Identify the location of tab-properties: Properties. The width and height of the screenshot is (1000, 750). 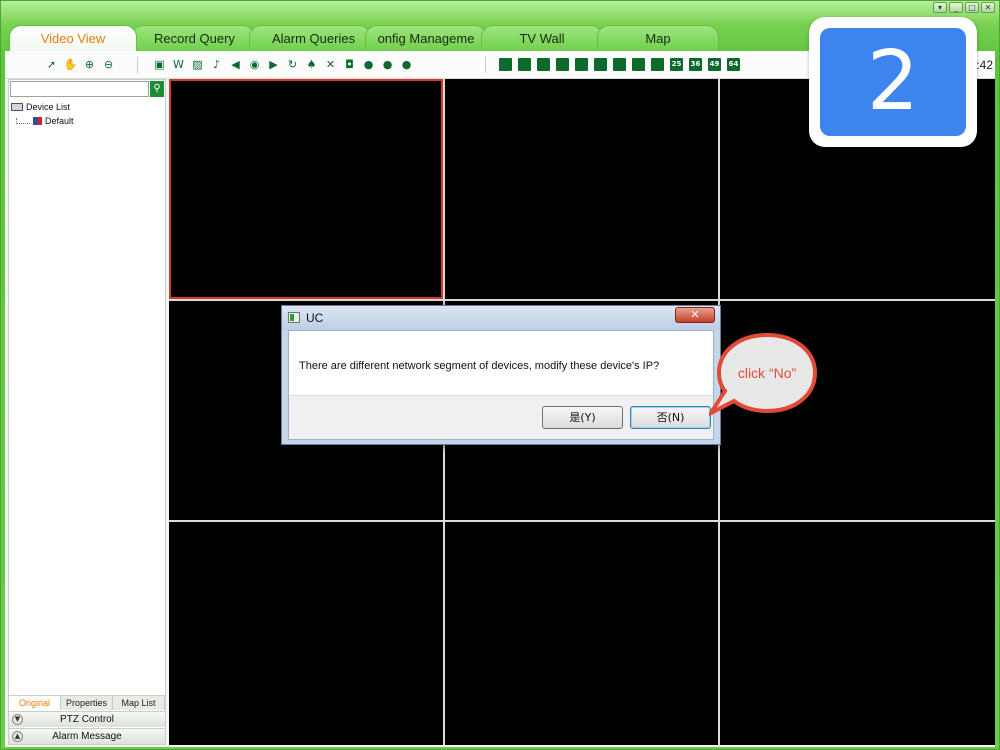
(87, 703).